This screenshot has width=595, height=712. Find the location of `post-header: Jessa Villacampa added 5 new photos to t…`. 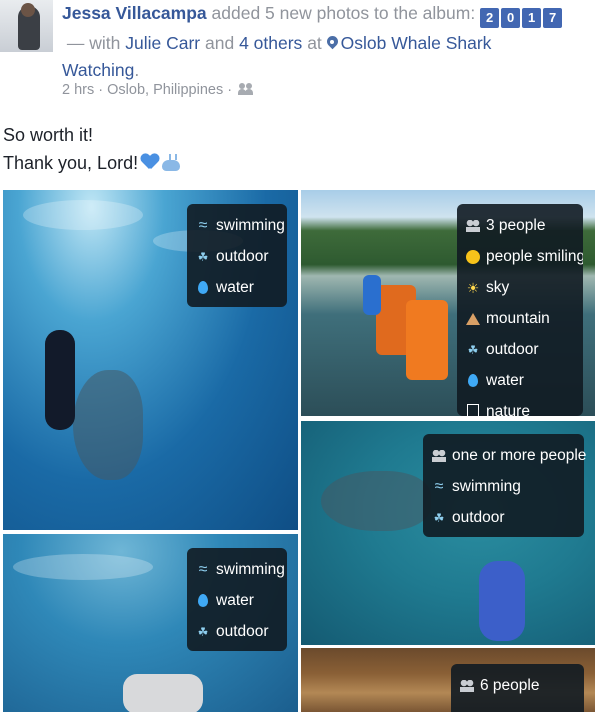

post-header: Jessa Villacampa added 5 new photos to t… is located at coordinates (327, 42).